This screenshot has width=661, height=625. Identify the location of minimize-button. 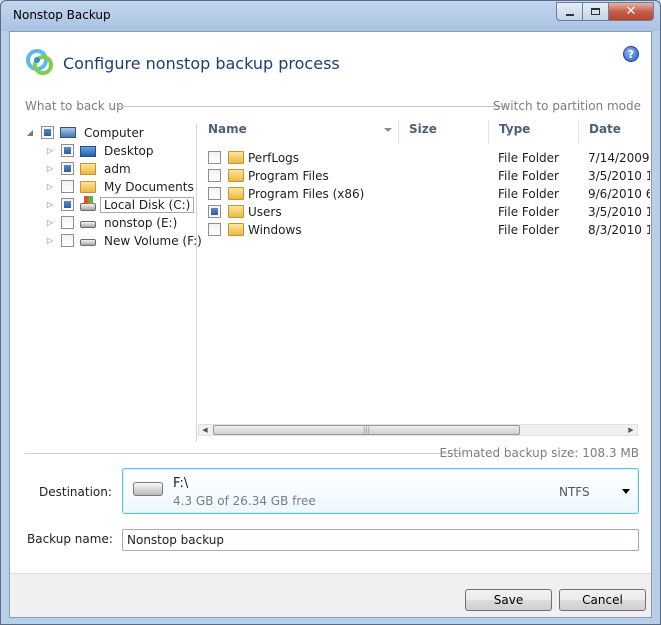
(569, 11).